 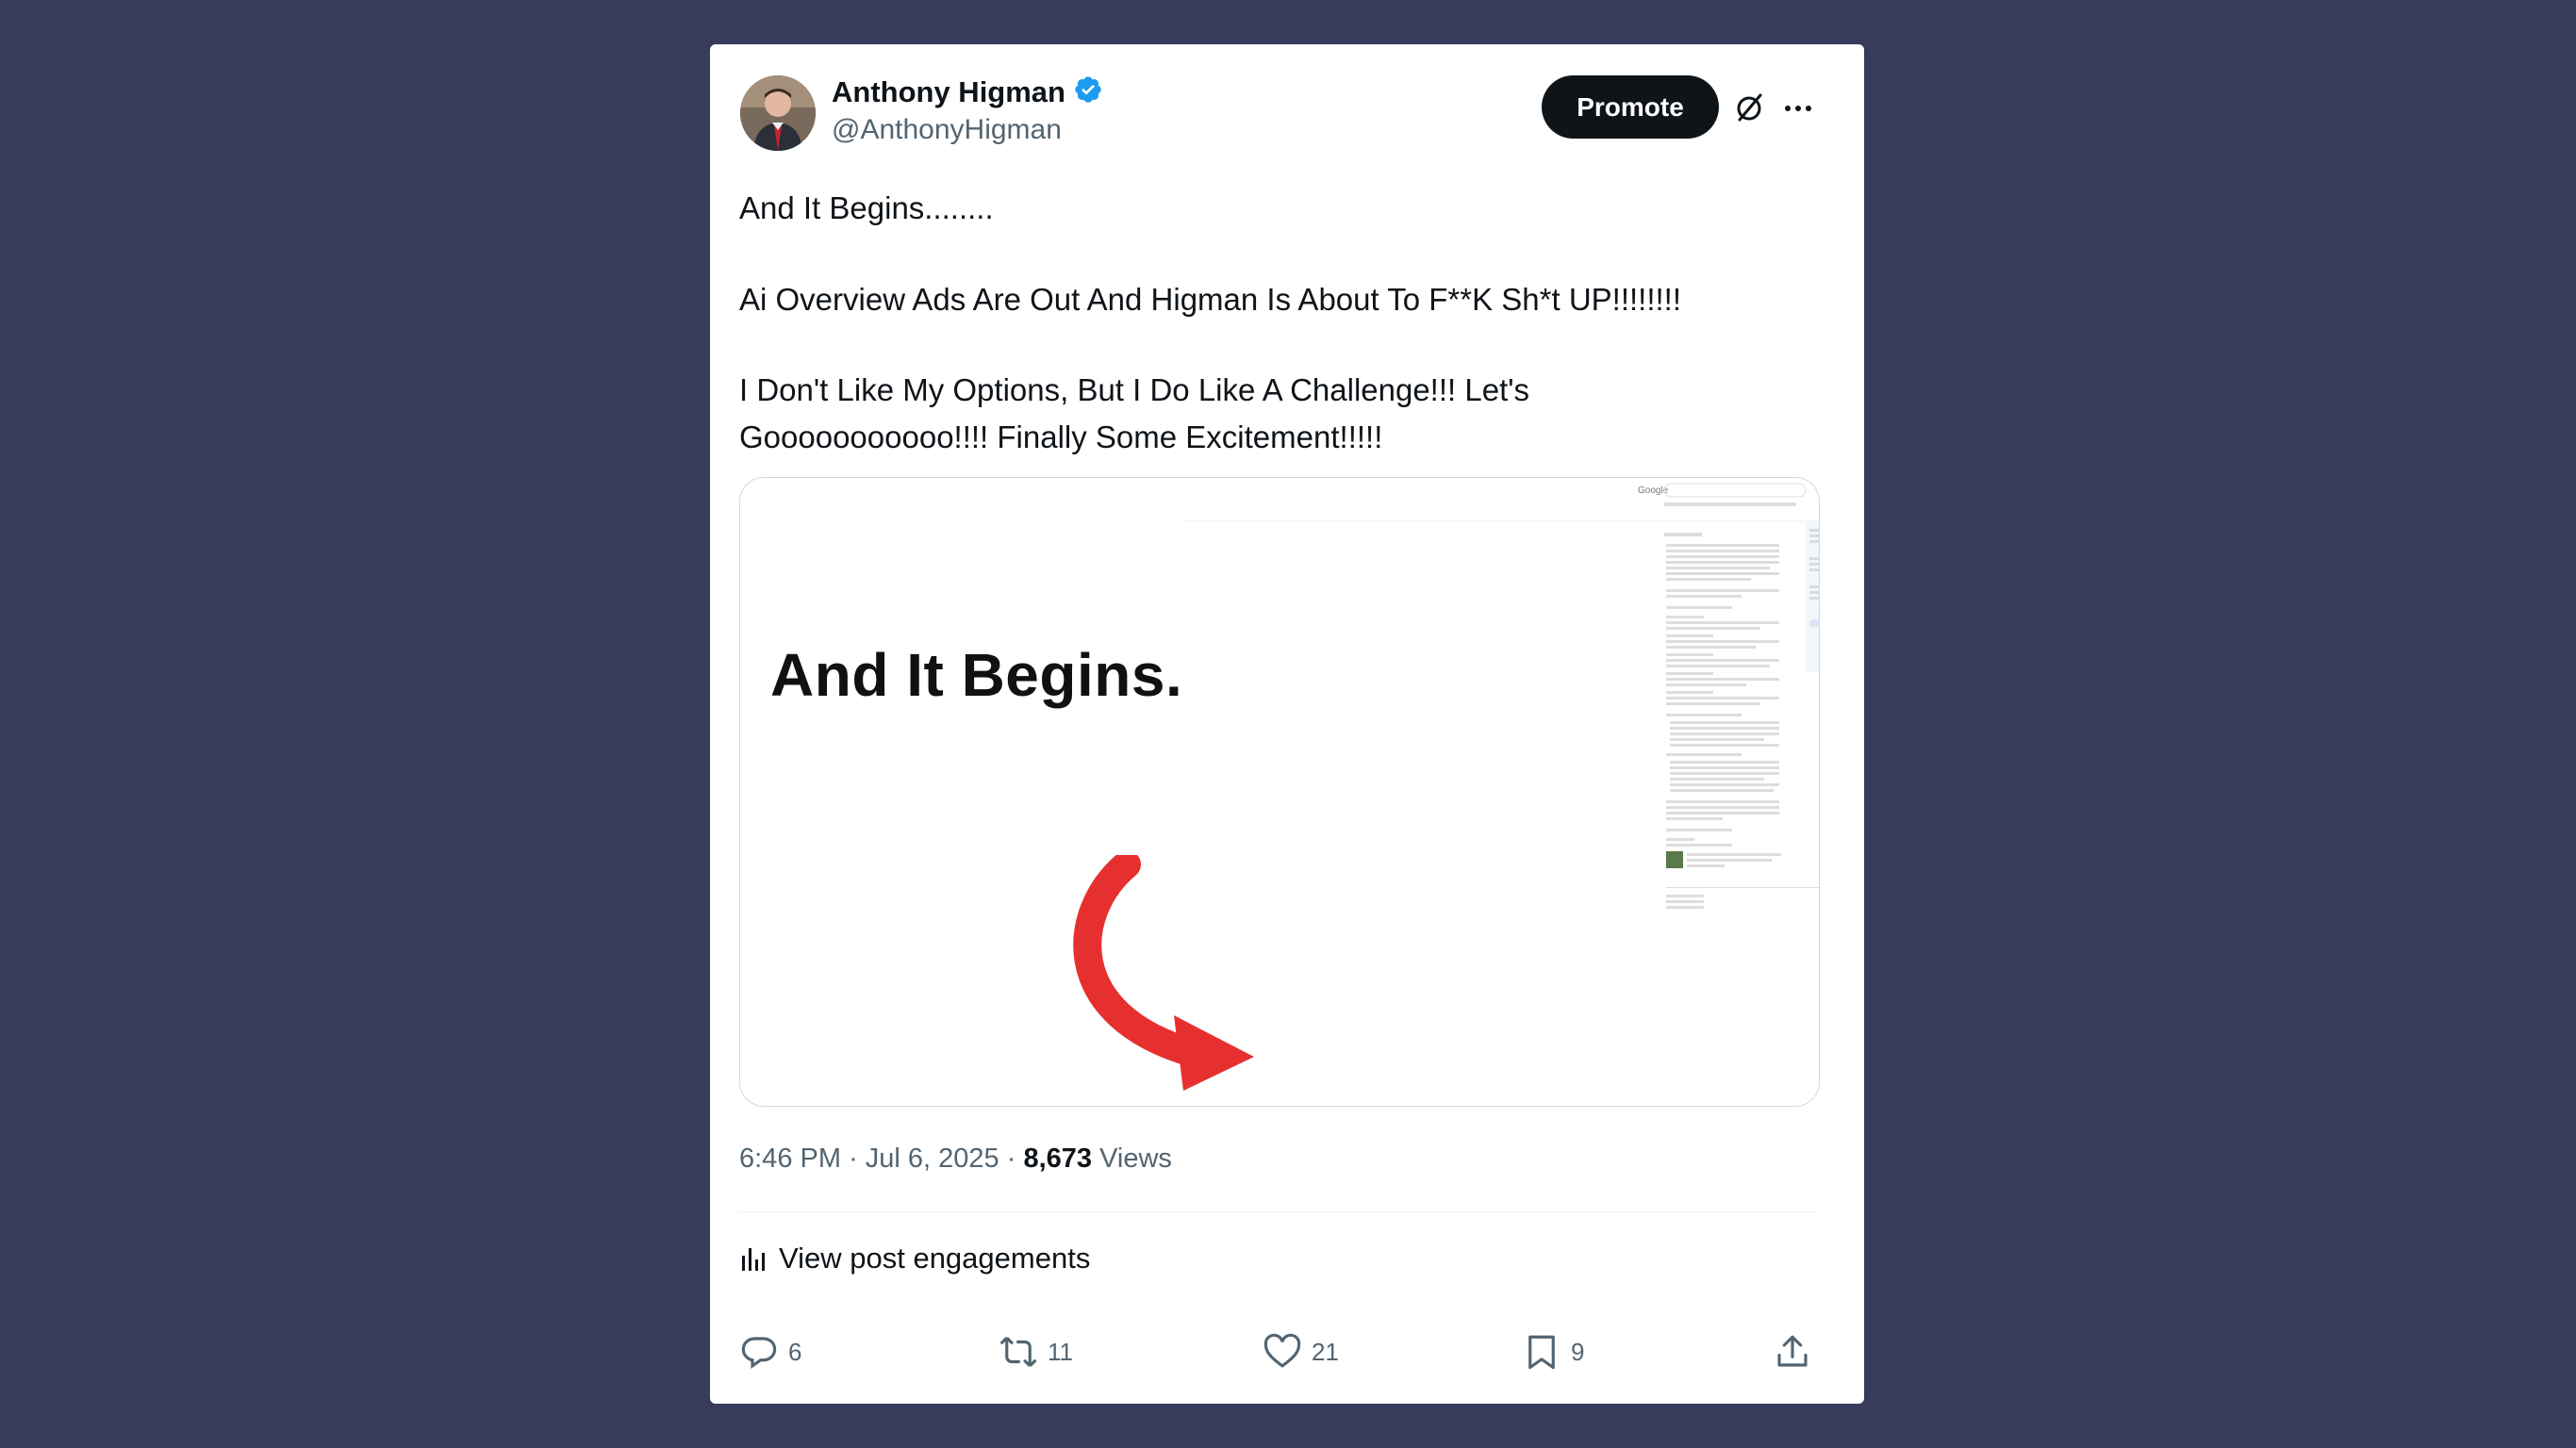 I want to click on bookmark-count: 9, so click(x=1578, y=1351).